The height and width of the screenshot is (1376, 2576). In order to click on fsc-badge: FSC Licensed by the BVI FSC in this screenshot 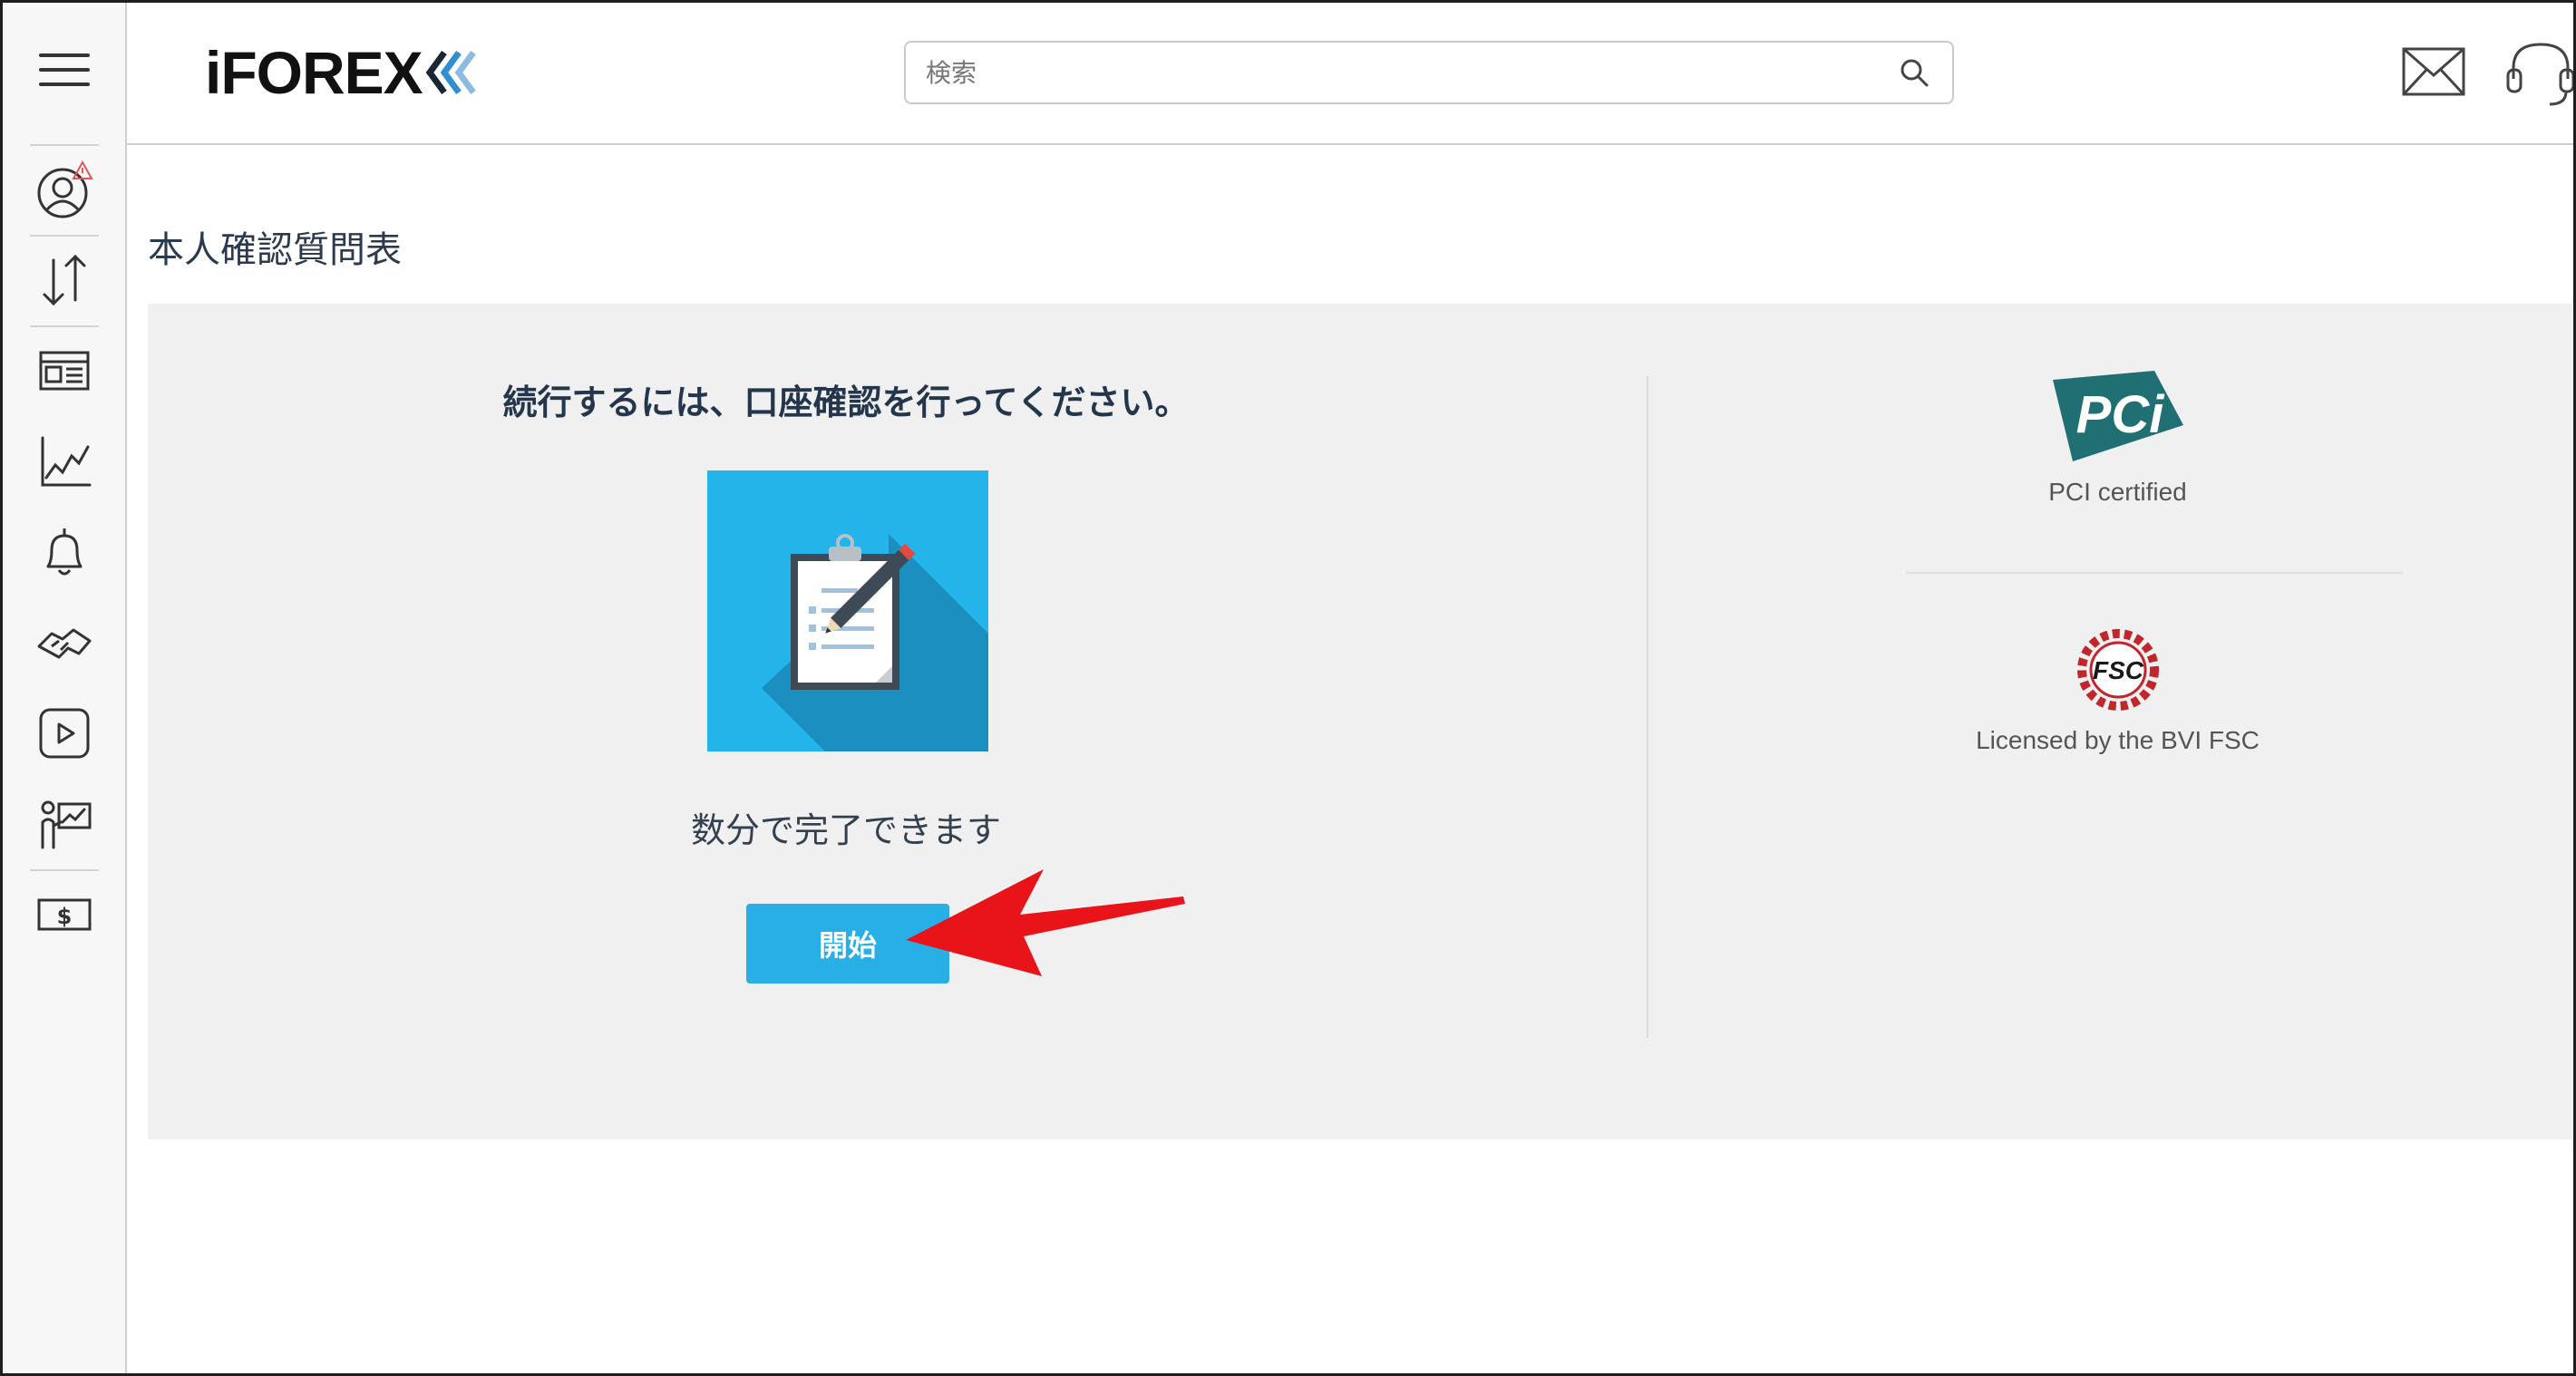, I will do `click(2118, 690)`.